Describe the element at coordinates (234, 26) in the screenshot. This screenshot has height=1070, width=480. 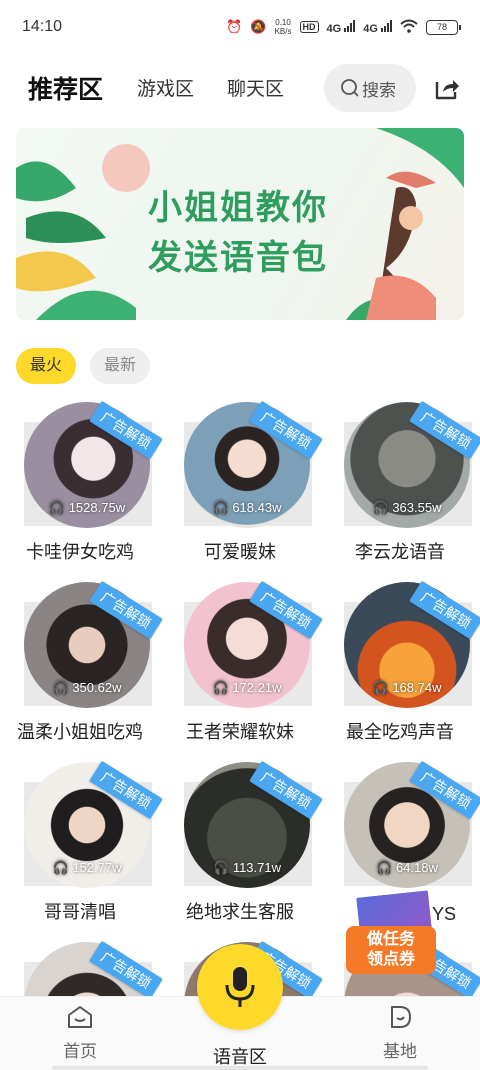
I see `alarm-icon: ⏰` at that location.